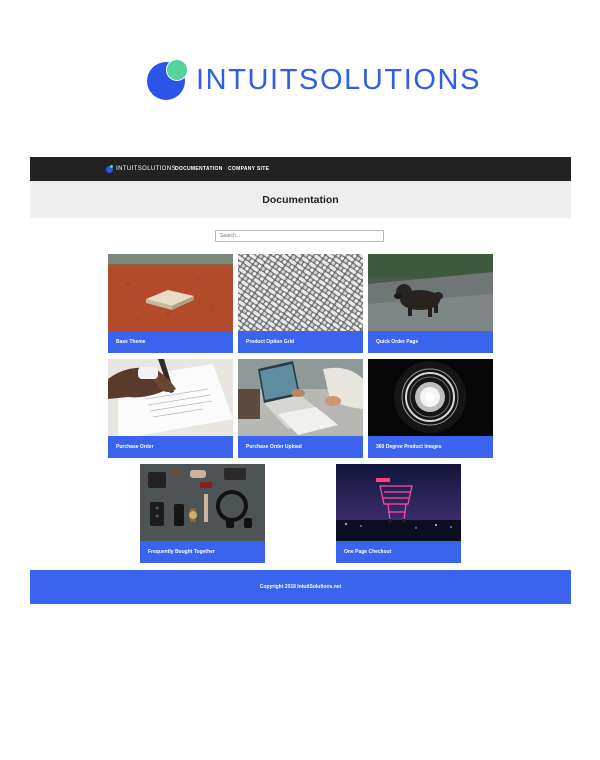 This screenshot has height=760, width=600. Describe the element at coordinates (430, 292) in the screenshot. I see `running-dog-image` at that location.